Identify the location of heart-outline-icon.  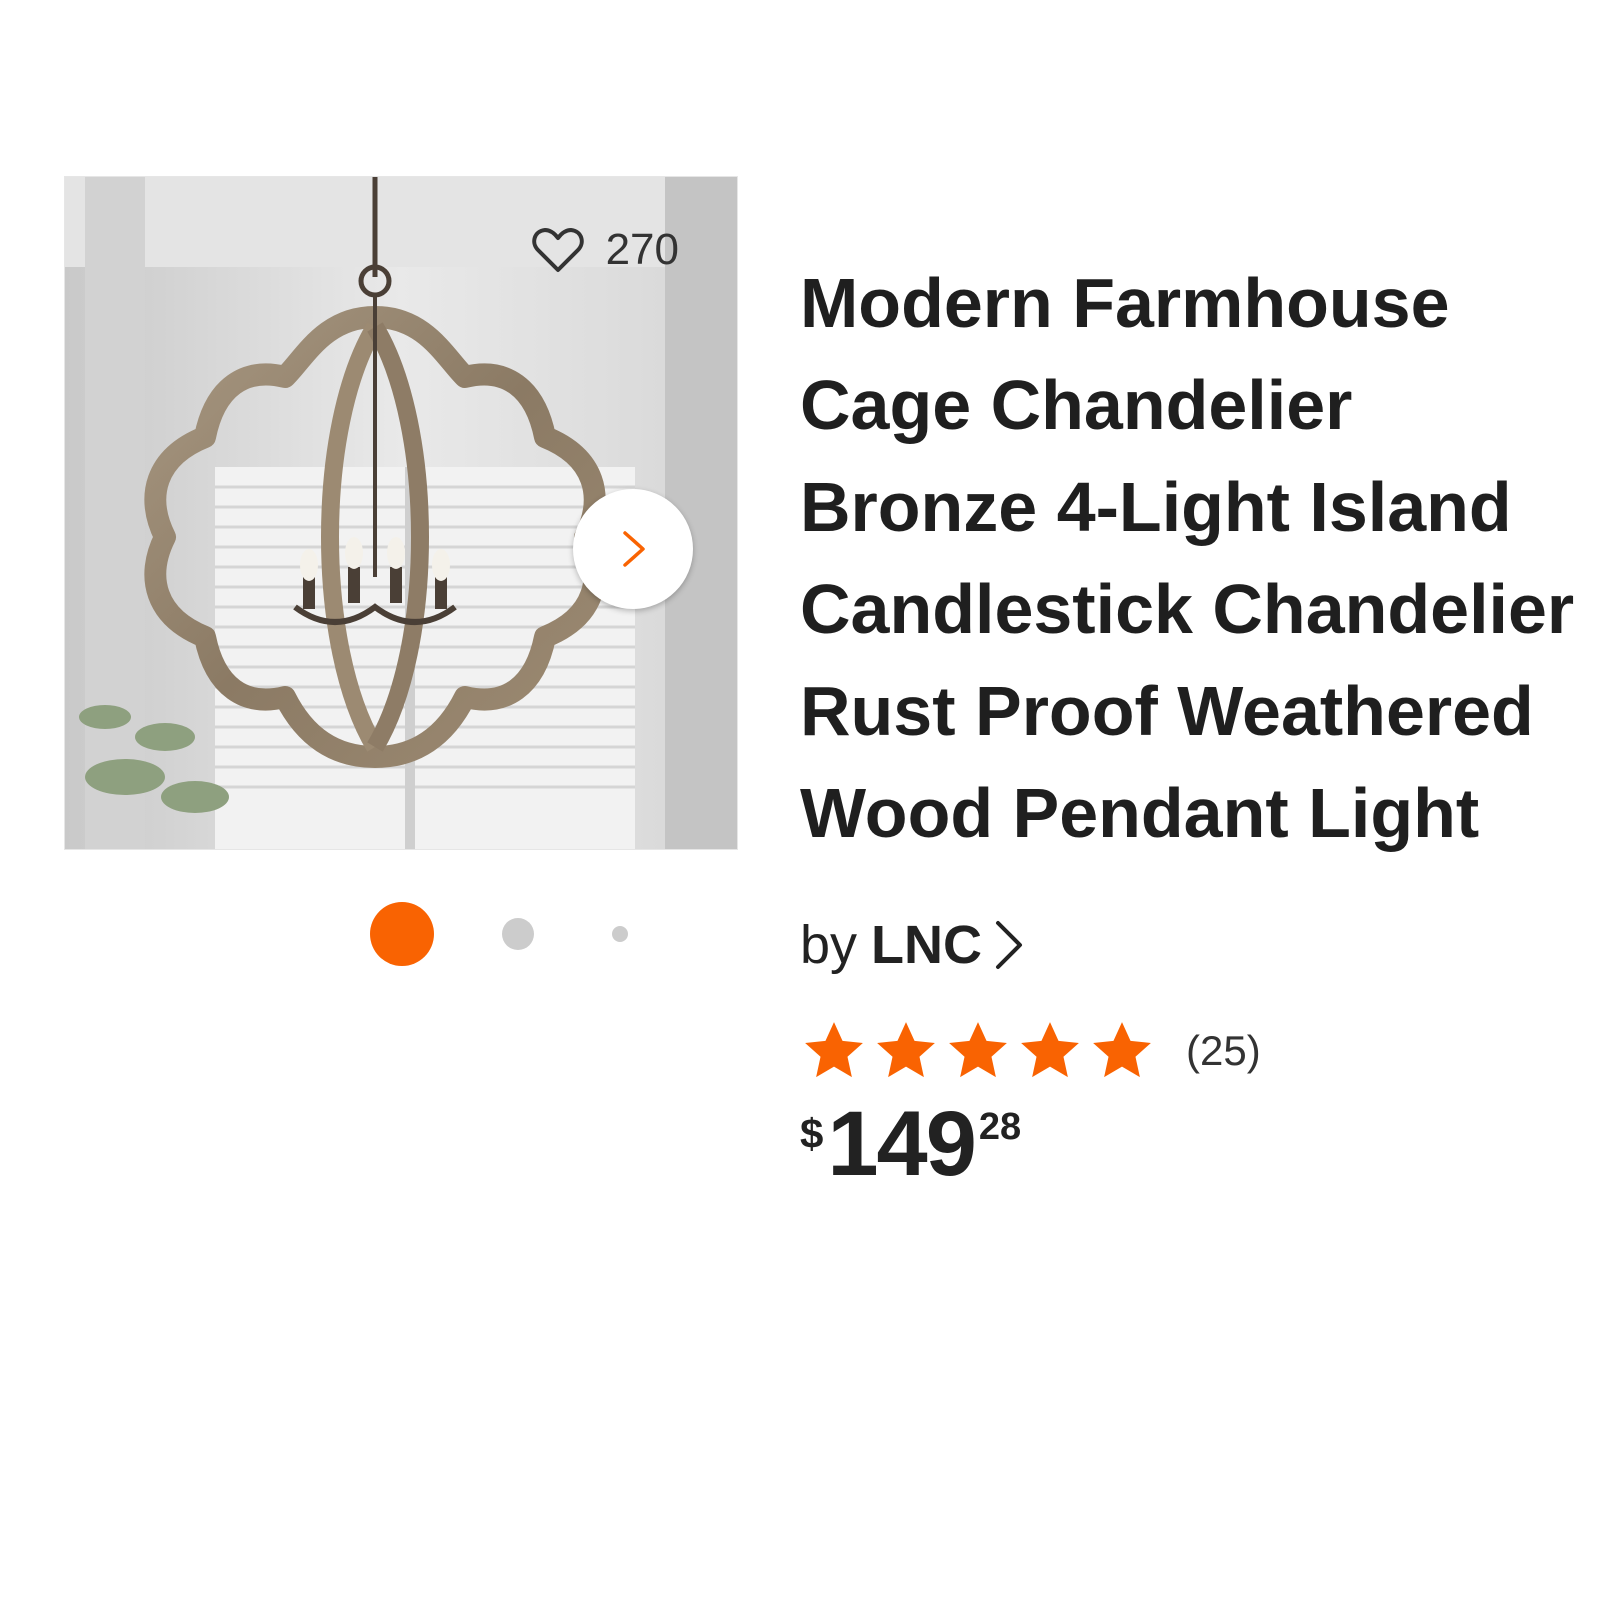
(557, 250).